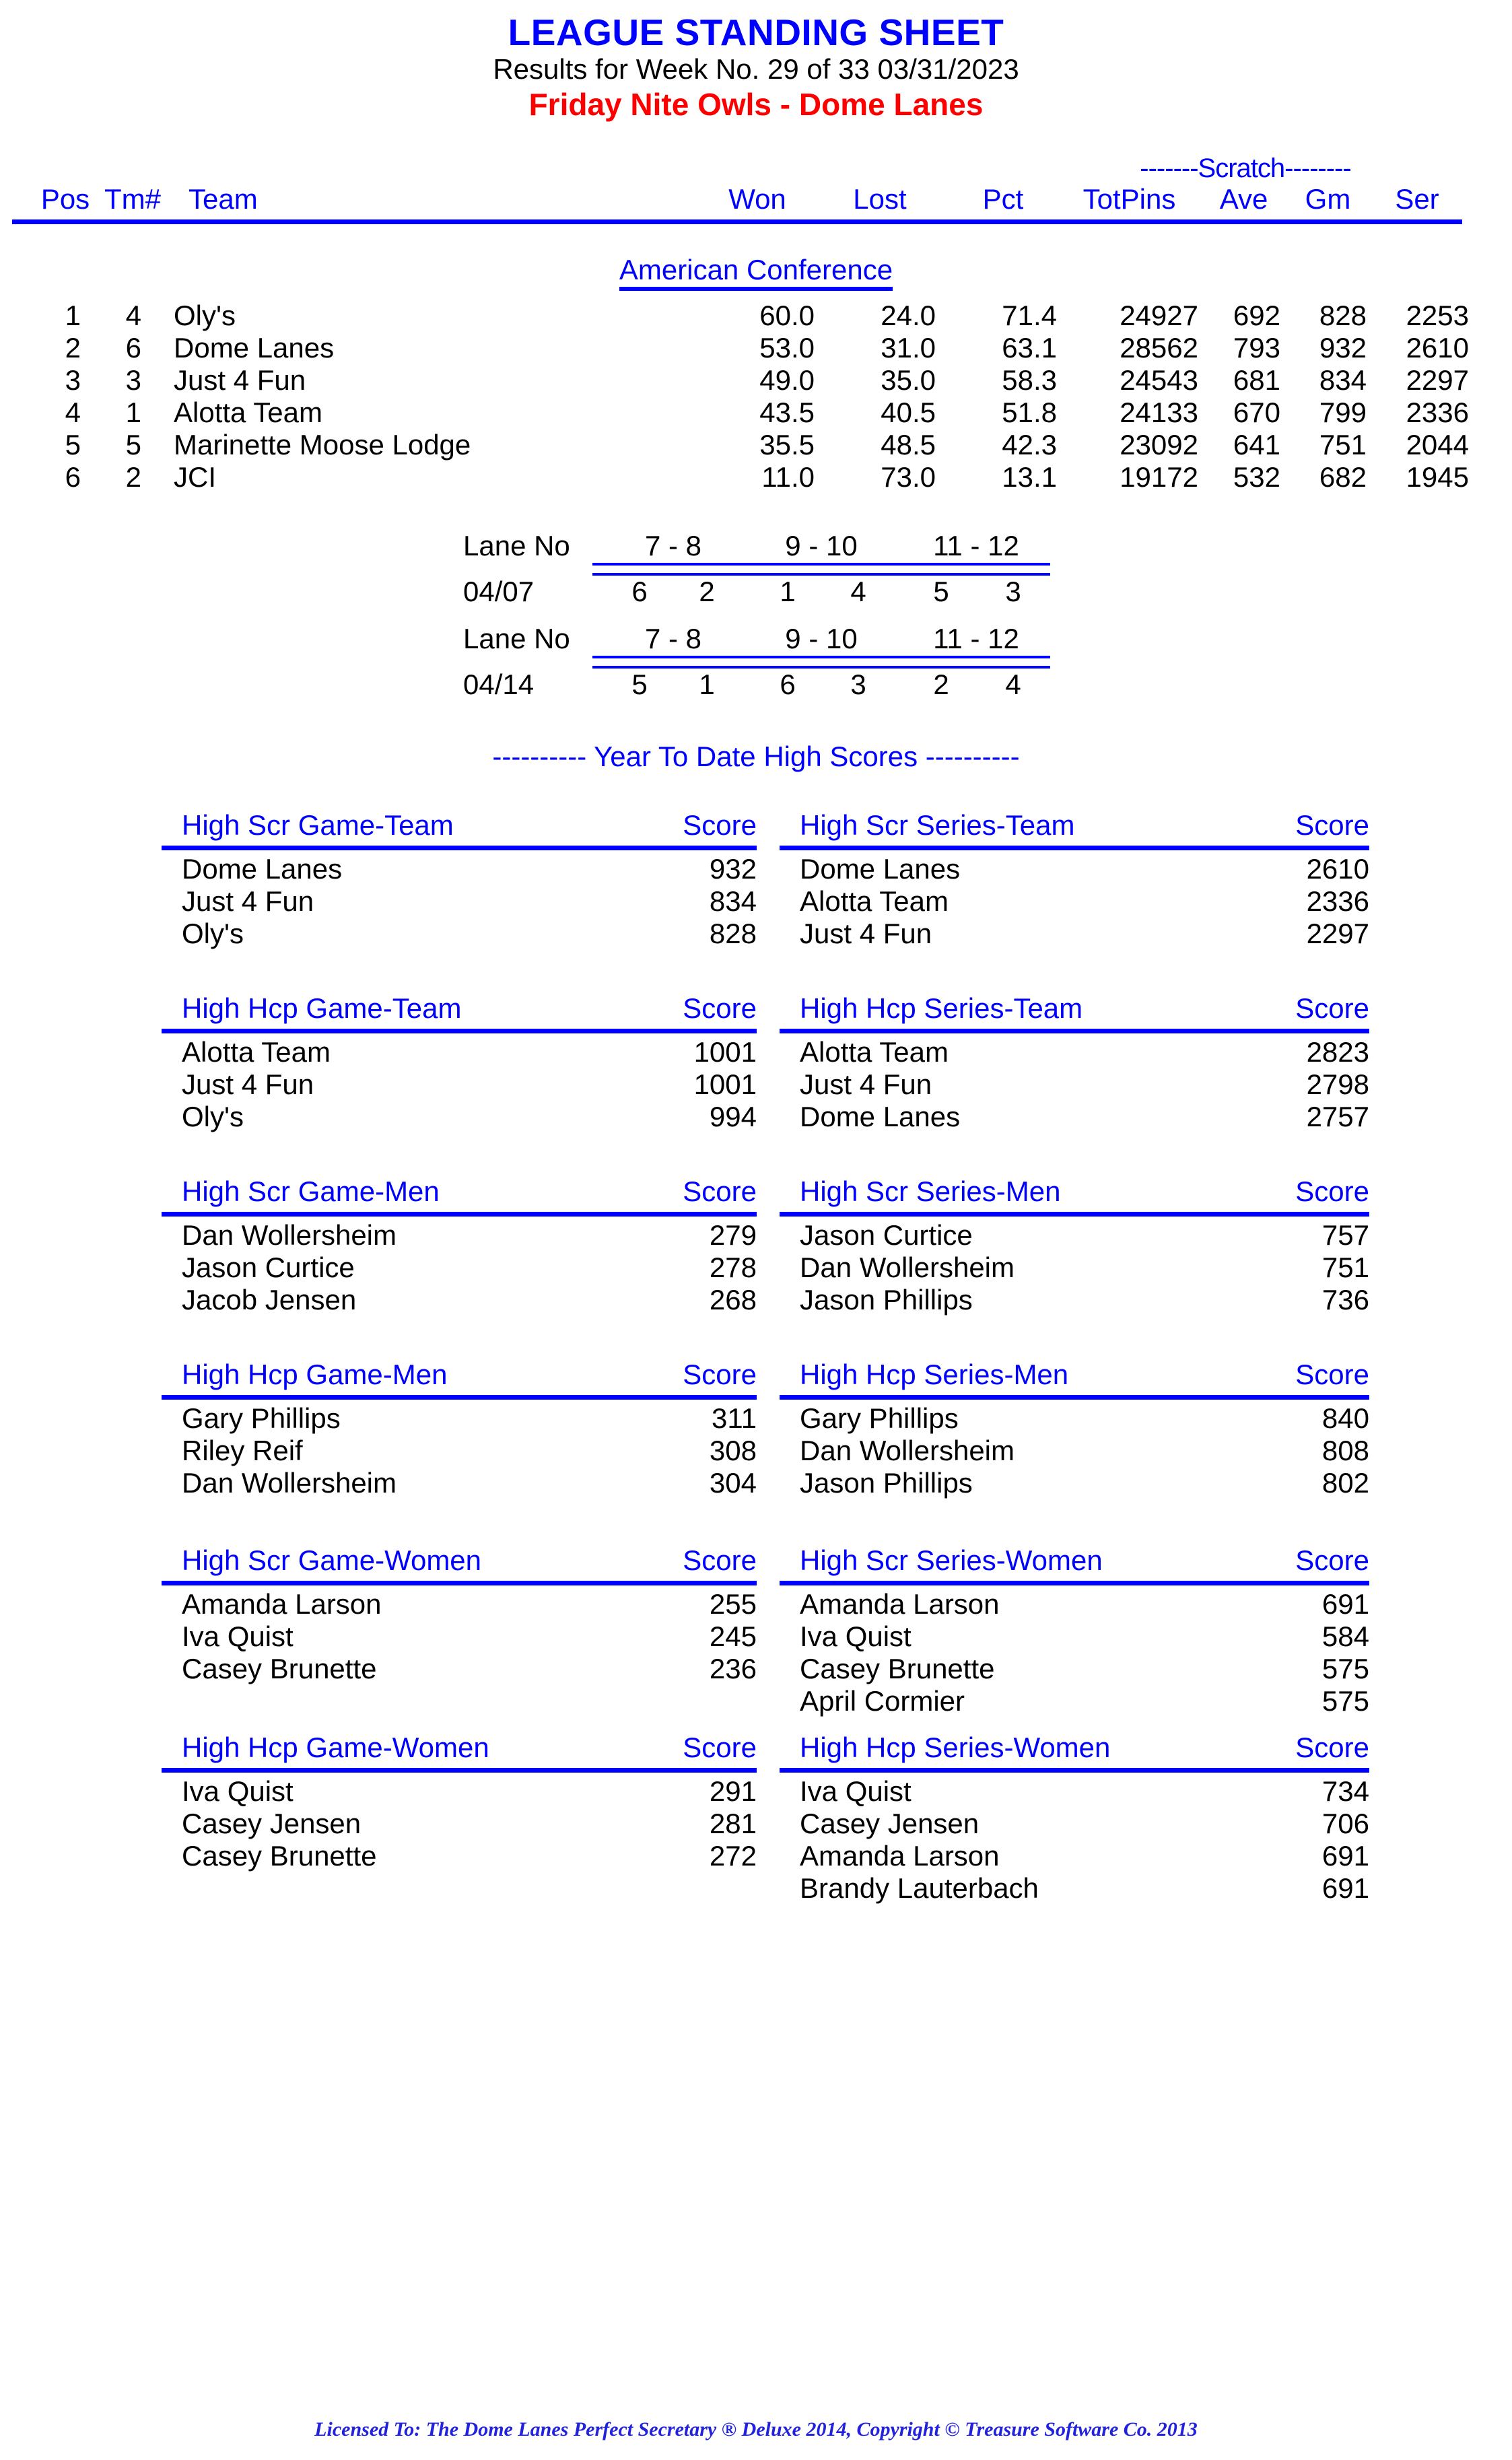 The height and width of the screenshot is (2460, 1512). Describe the element at coordinates (318, 825) in the screenshot. I see `high-score-category-label: High Scr Game-Team` at that location.